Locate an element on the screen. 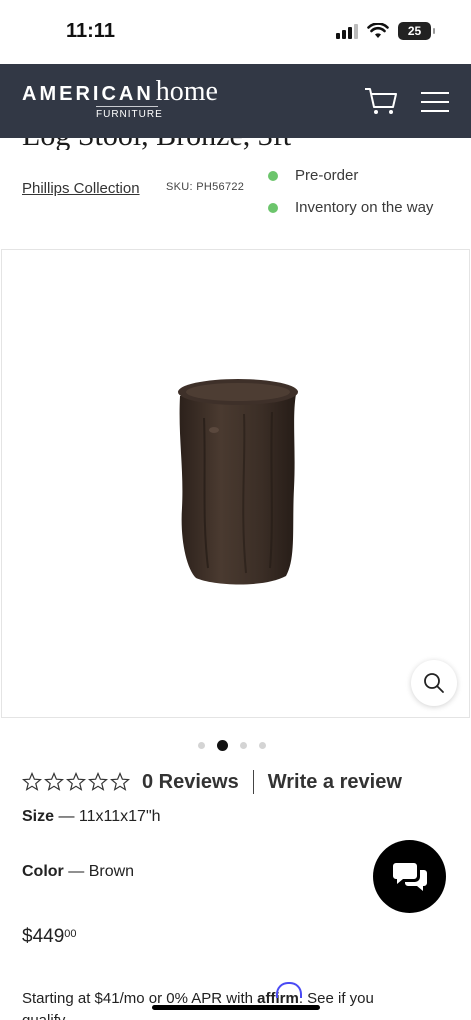 This screenshot has width=471, height=1020. status-time: 11:11 is located at coordinates (90, 31).